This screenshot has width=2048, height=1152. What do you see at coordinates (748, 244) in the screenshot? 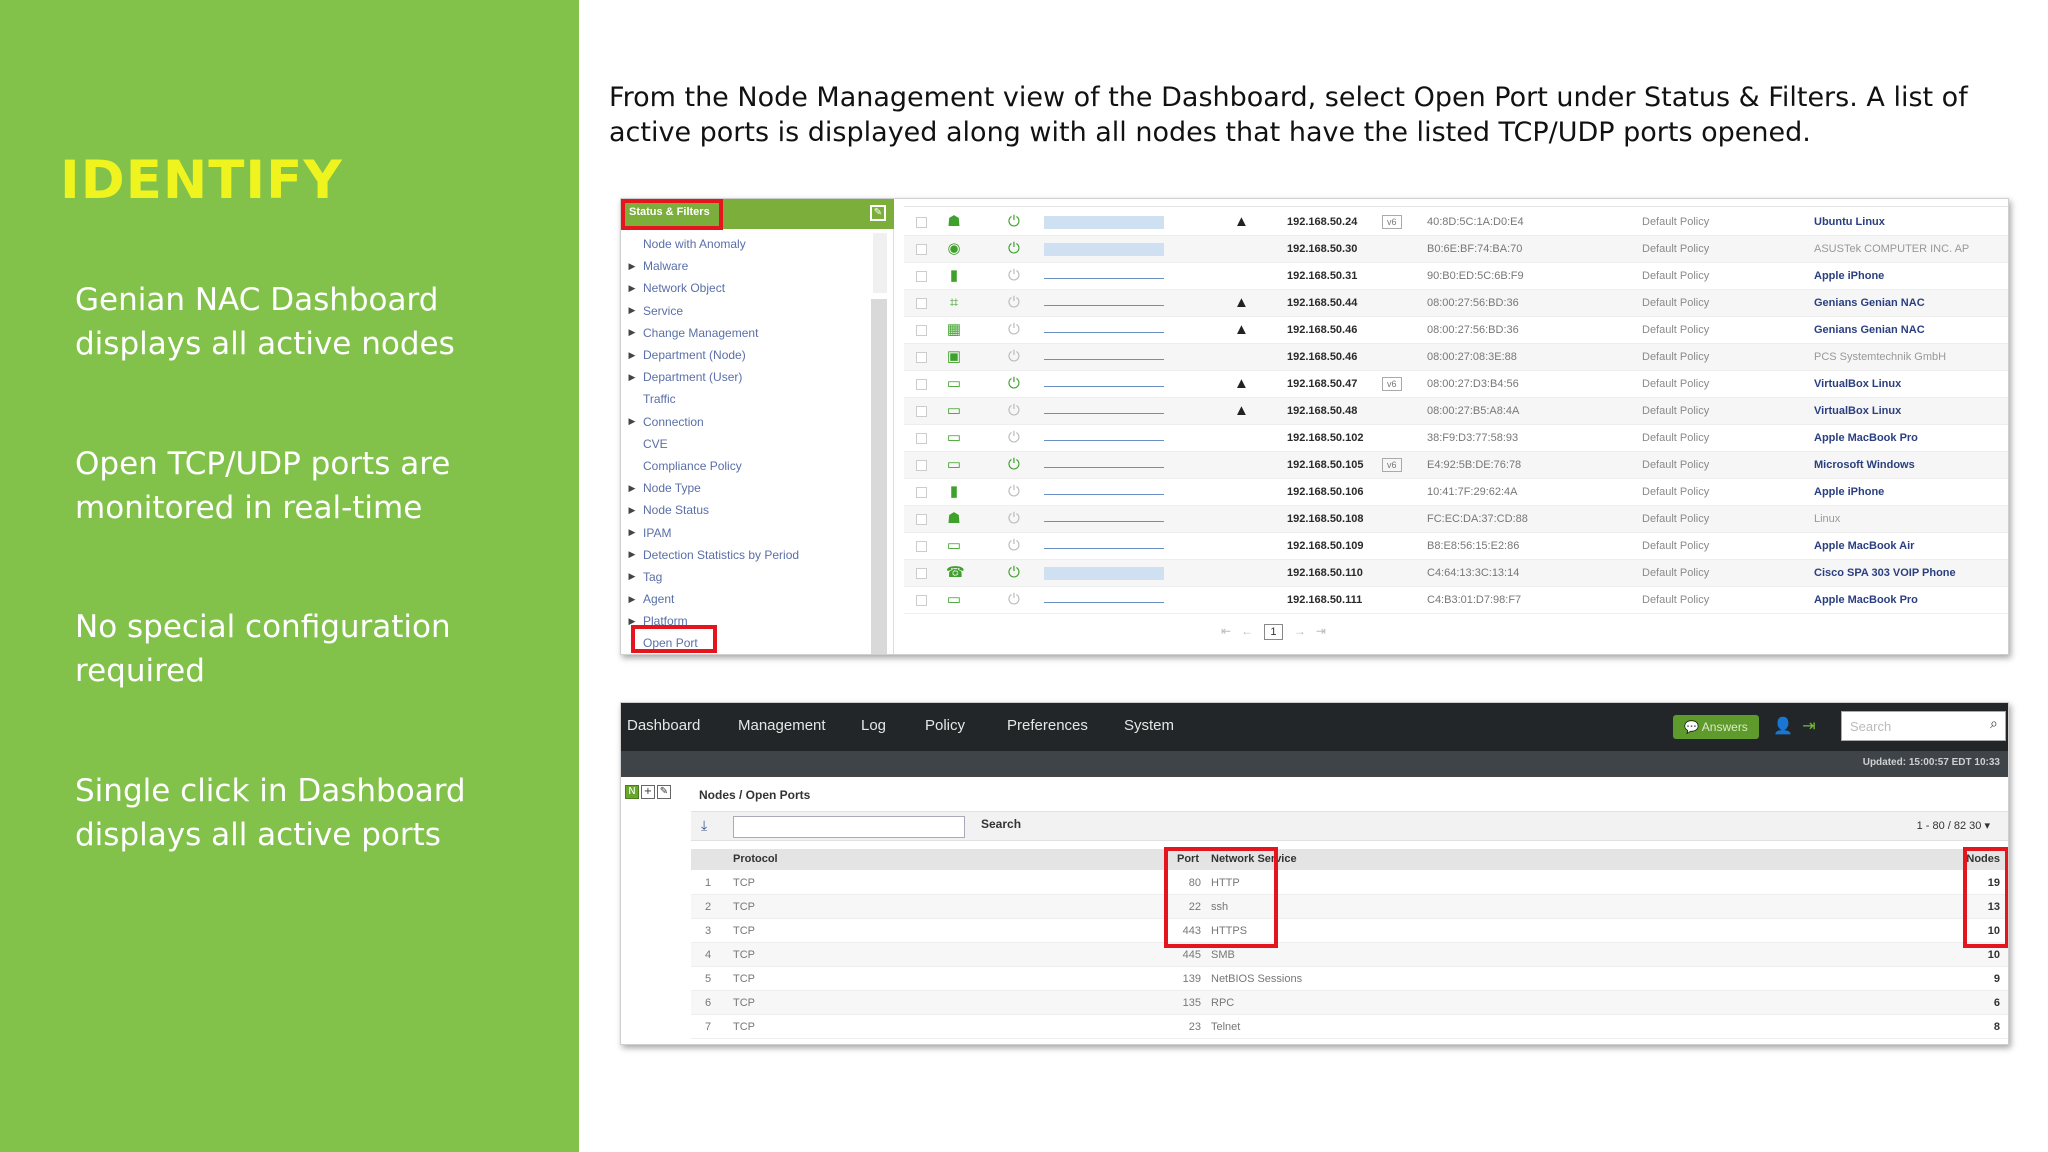
I see `filter-item: Node with Anomaly` at bounding box center [748, 244].